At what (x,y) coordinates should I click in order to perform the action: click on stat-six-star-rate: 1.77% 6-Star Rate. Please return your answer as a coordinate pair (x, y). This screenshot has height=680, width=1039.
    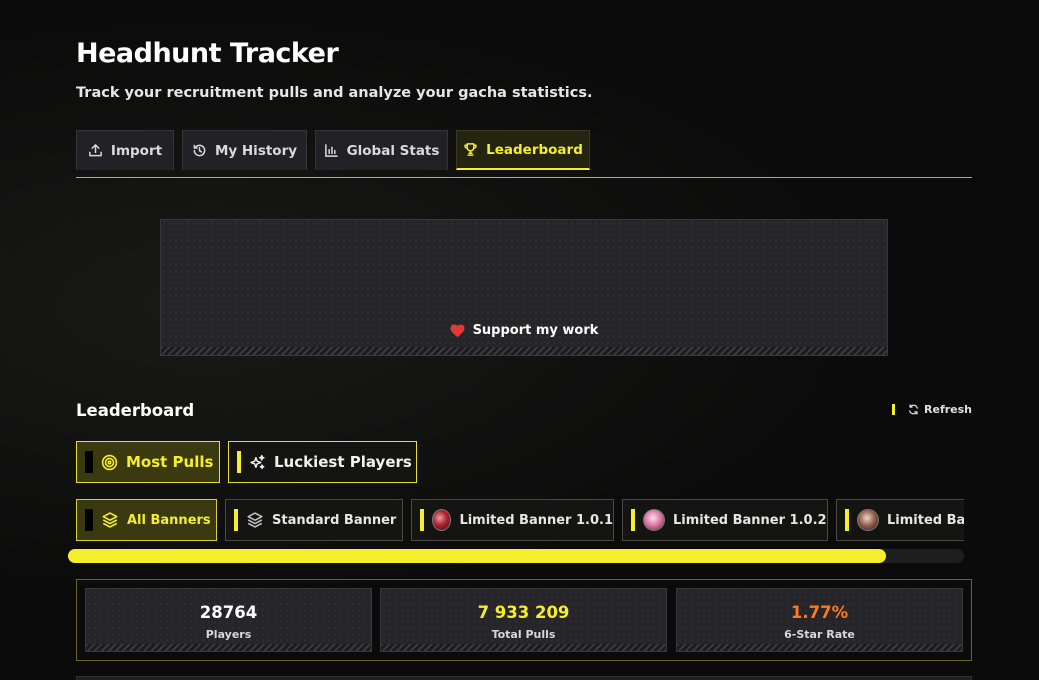
    Looking at the image, I should click on (819, 620).